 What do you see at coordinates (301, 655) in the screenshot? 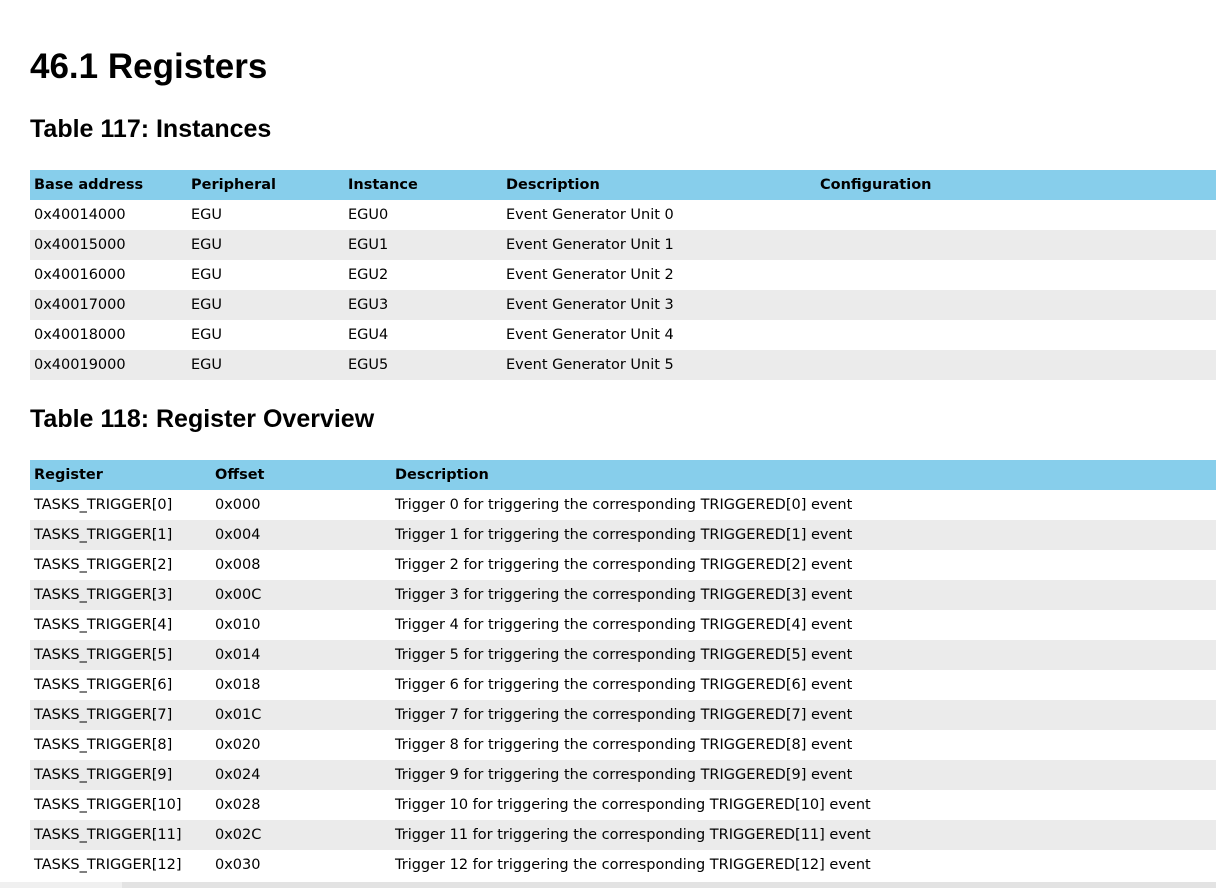
I see `offset-cell: 0x014` at bounding box center [301, 655].